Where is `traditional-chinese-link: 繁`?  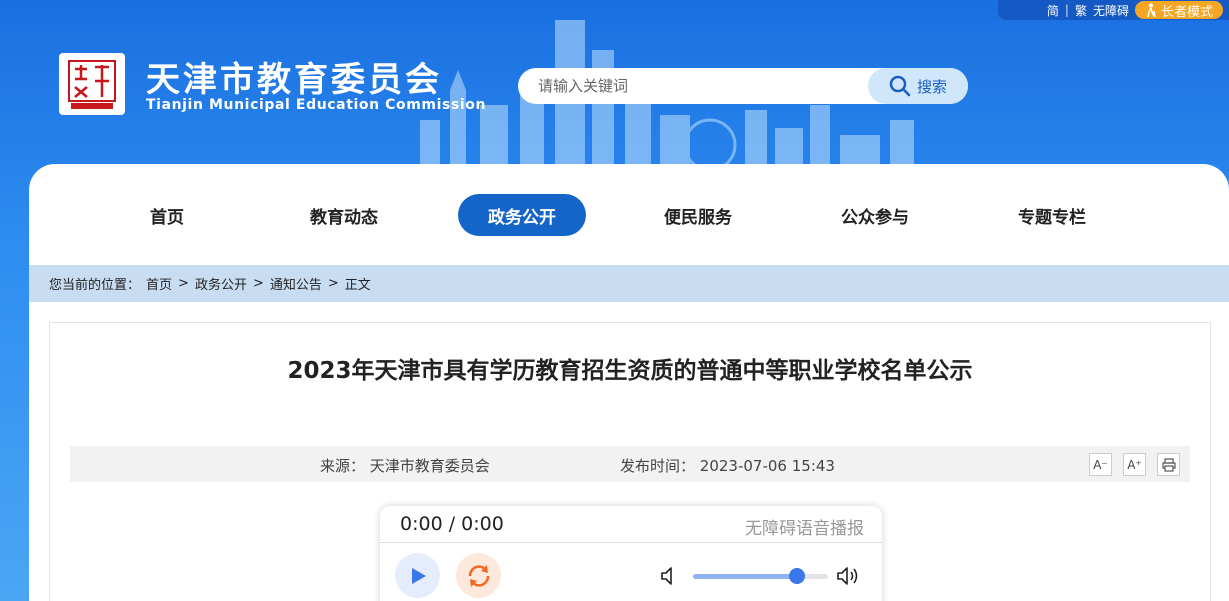
traditional-chinese-link: 繁 is located at coordinates (1081, 10).